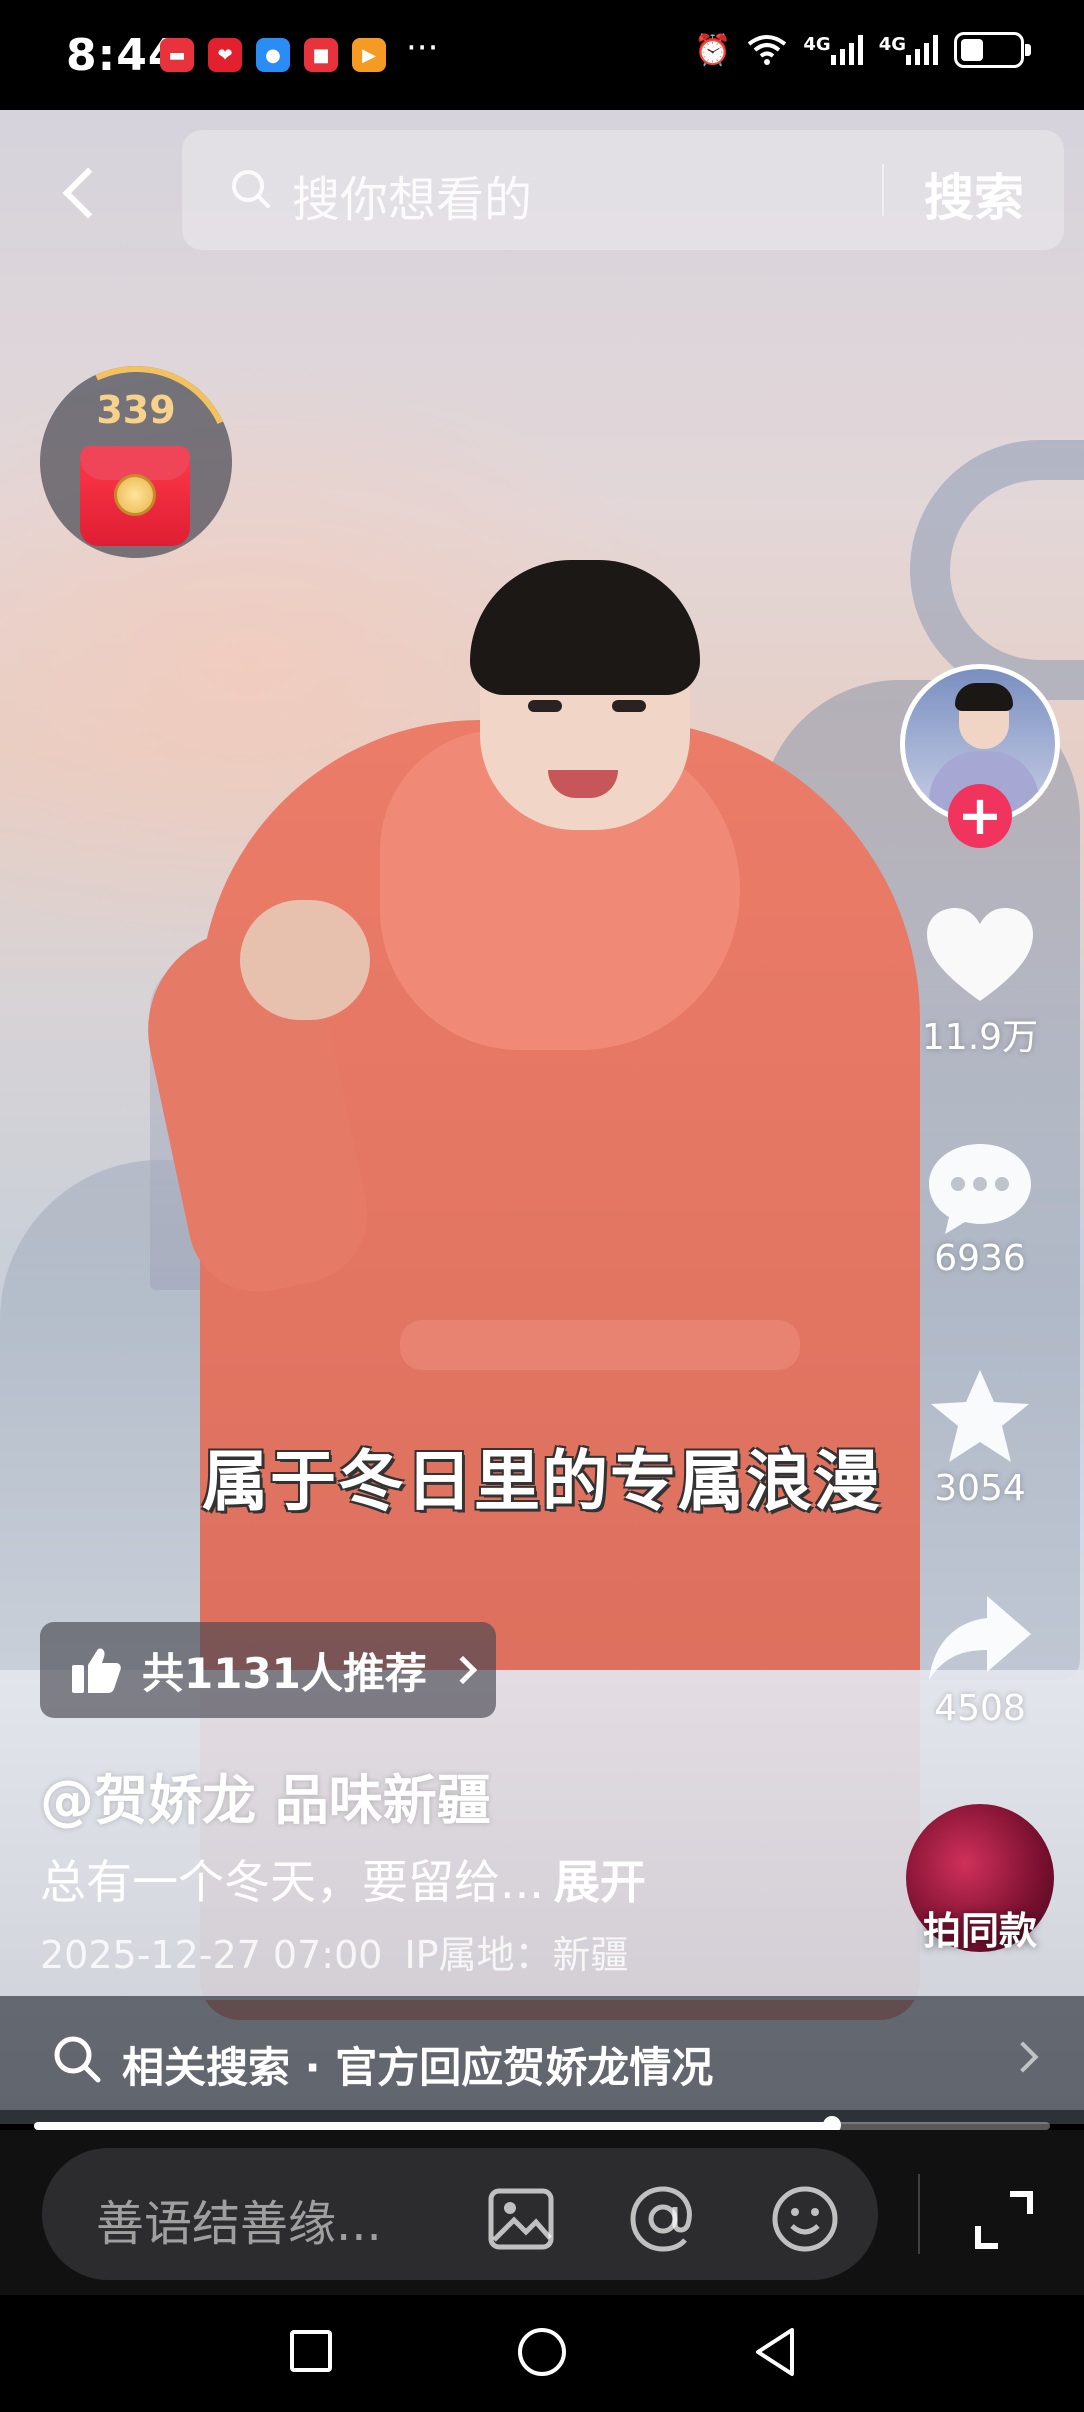 Image resolution: width=1084 pixels, height=2412 pixels. Describe the element at coordinates (600, 1882) in the screenshot. I see `expand-button: 展开` at that location.